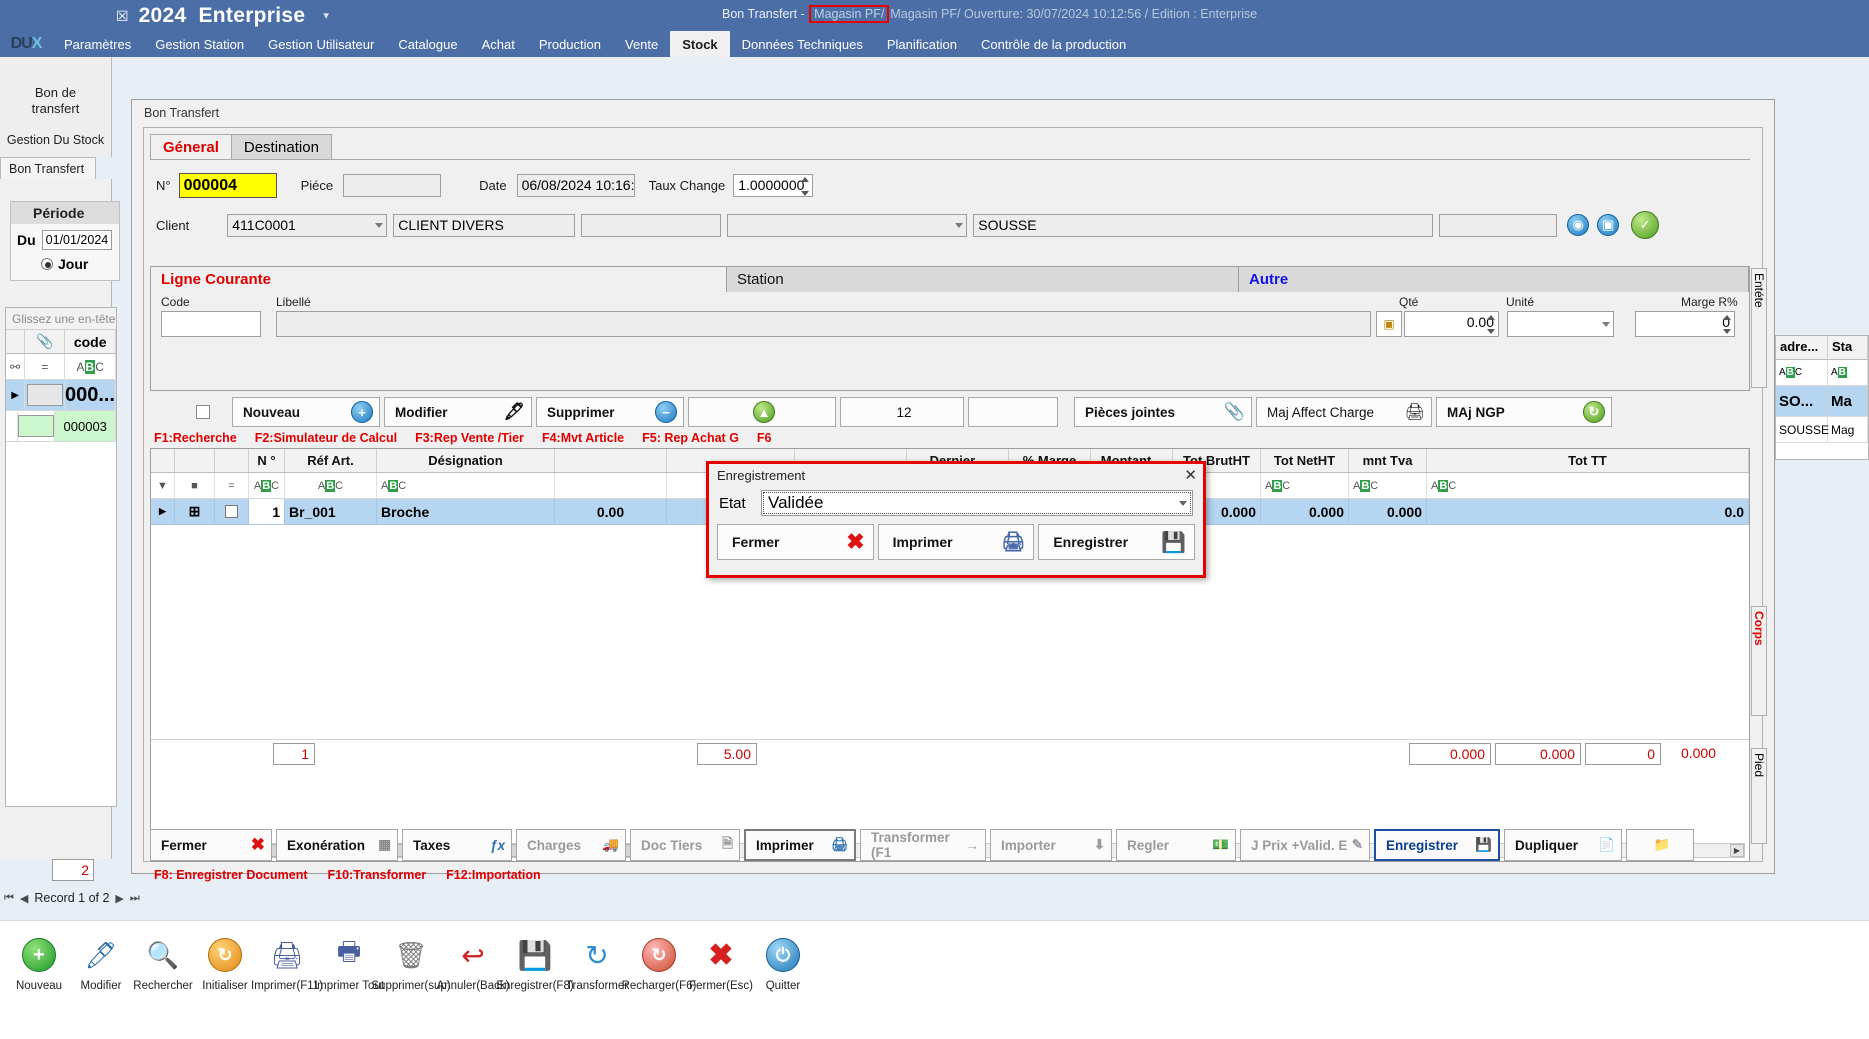  I want to click on menu-item-gestion-utilisateur: Gestion Utilisateur, so click(321, 44).